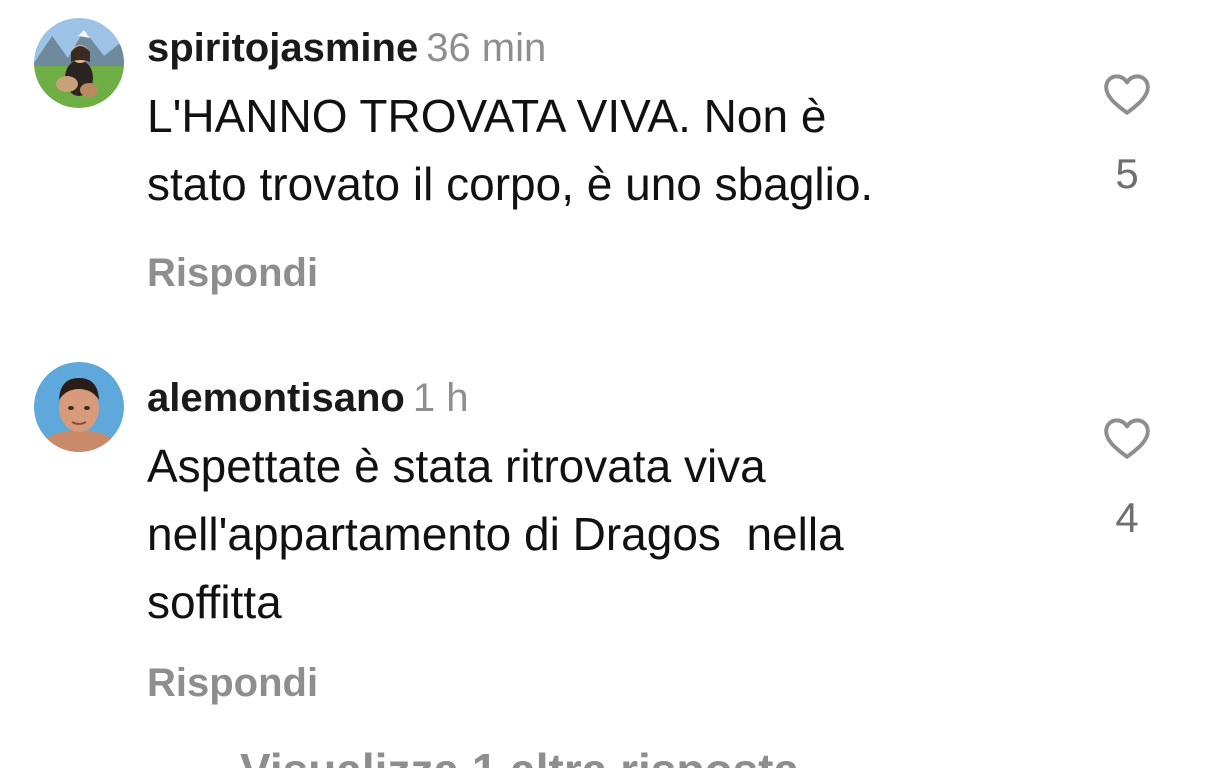 This screenshot has width=1205, height=768. What do you see at coordinates (510, 184) in the screenshot?
I see `comment-text-line: stato trovato il corpo, è uno sbaglio.` at bounding box center [510, 184].